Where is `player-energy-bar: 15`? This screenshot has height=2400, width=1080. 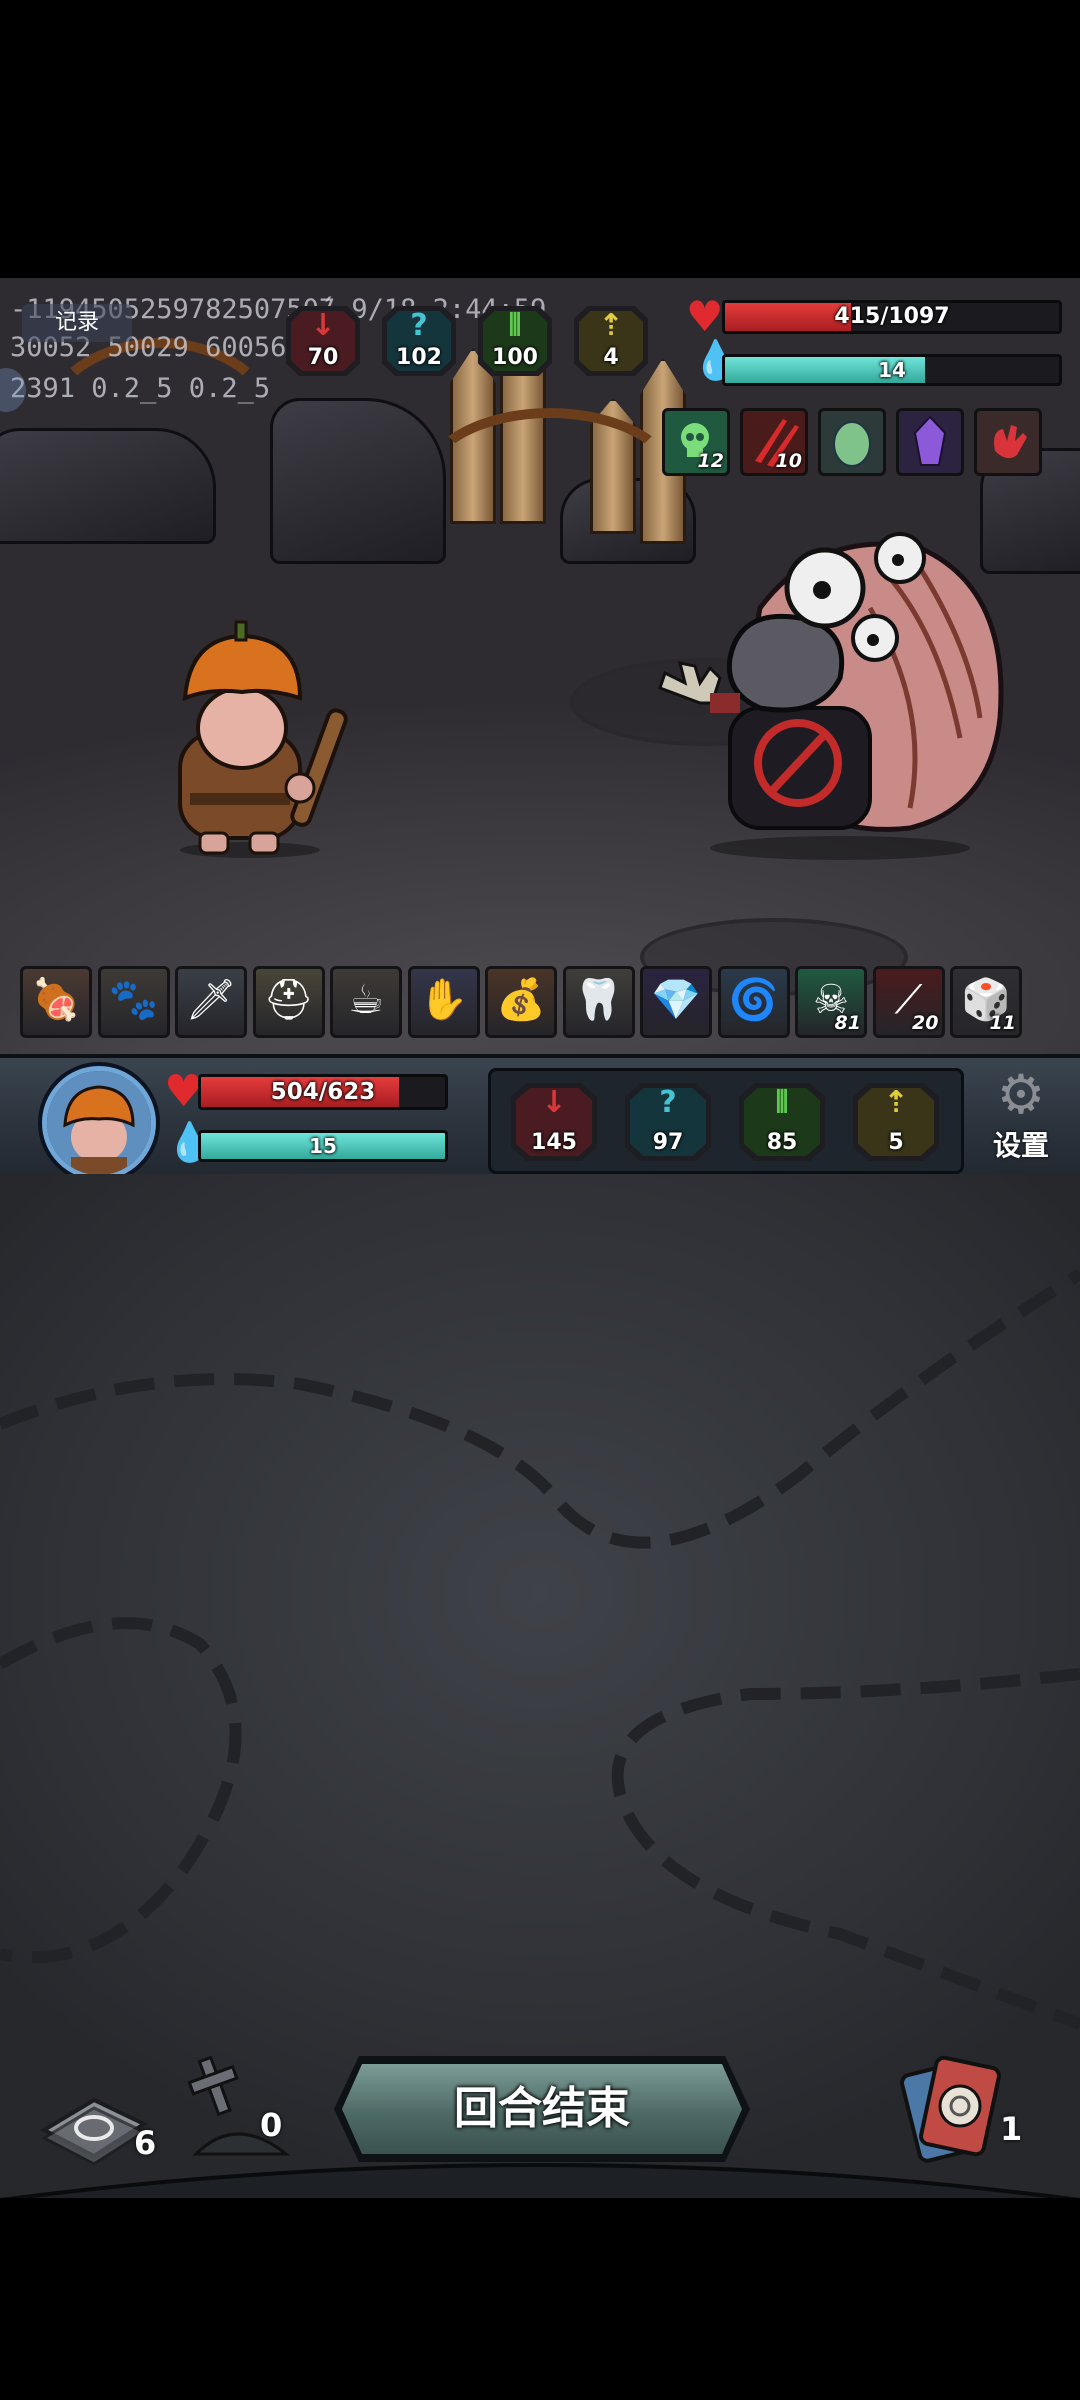
player-energy-bar: 15 is located at coordinates (323, 1146).